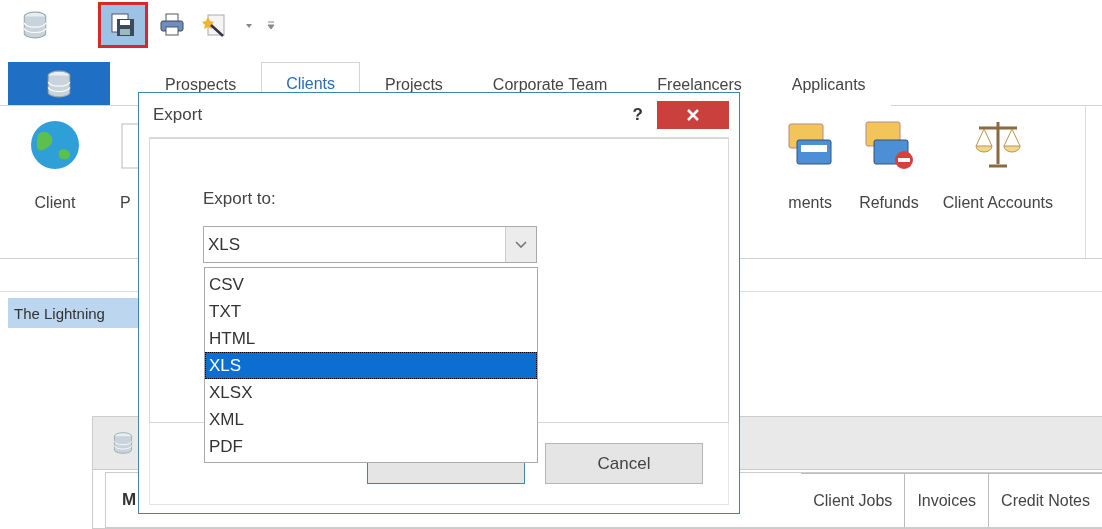 Image resolution: width=1102 pixels, height=529 pixels. Describe the element at coordinates (123, 443) in the screenshot. I see `database-icon` at that location.